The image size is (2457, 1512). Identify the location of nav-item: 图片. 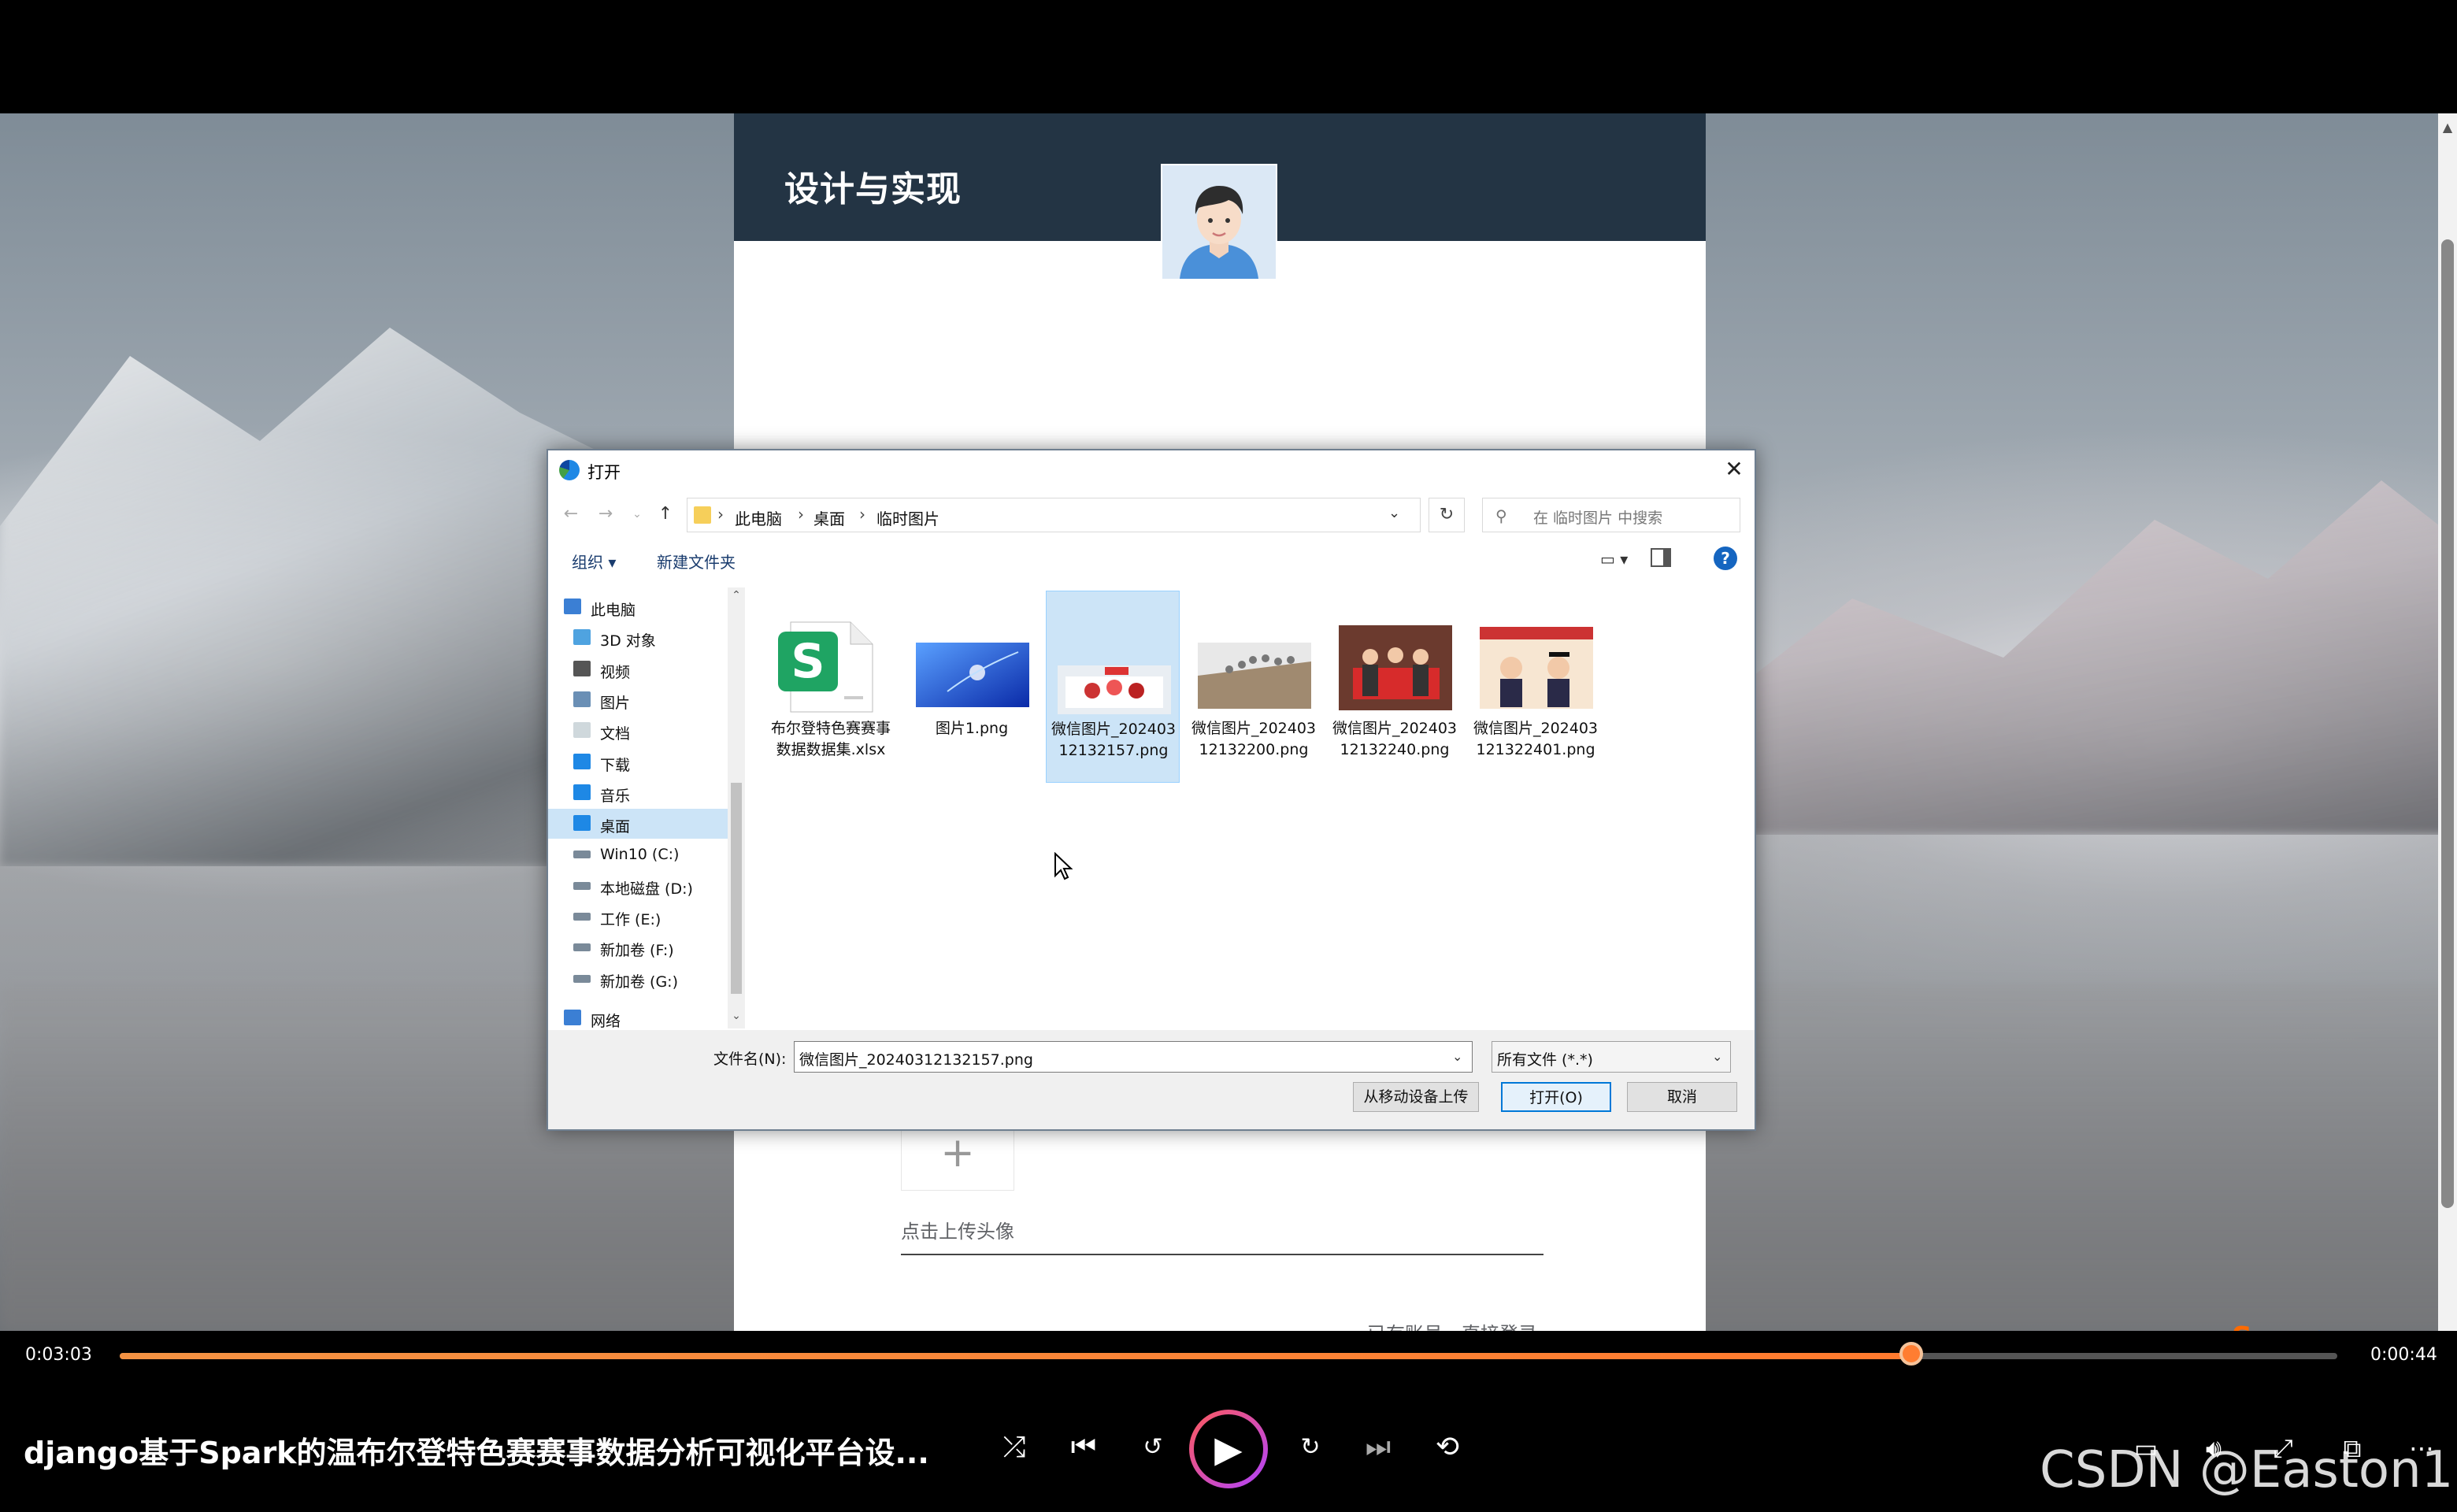
(638, 700).